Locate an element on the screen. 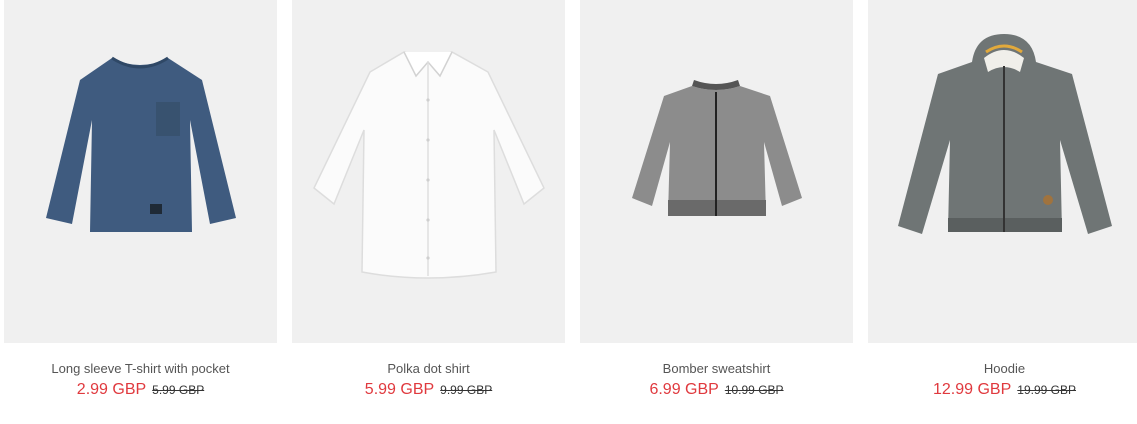 This screenshot has height=424, width=1137. original-price: 19.99 GBP is located at coordinates (1046, 390).